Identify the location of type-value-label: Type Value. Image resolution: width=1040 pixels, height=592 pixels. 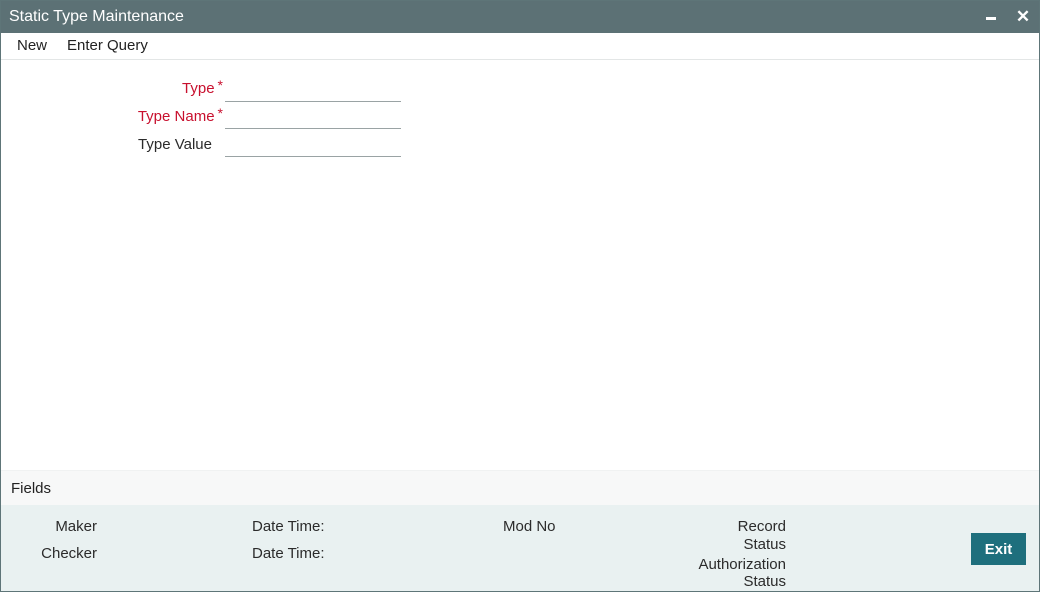
(175, 144).